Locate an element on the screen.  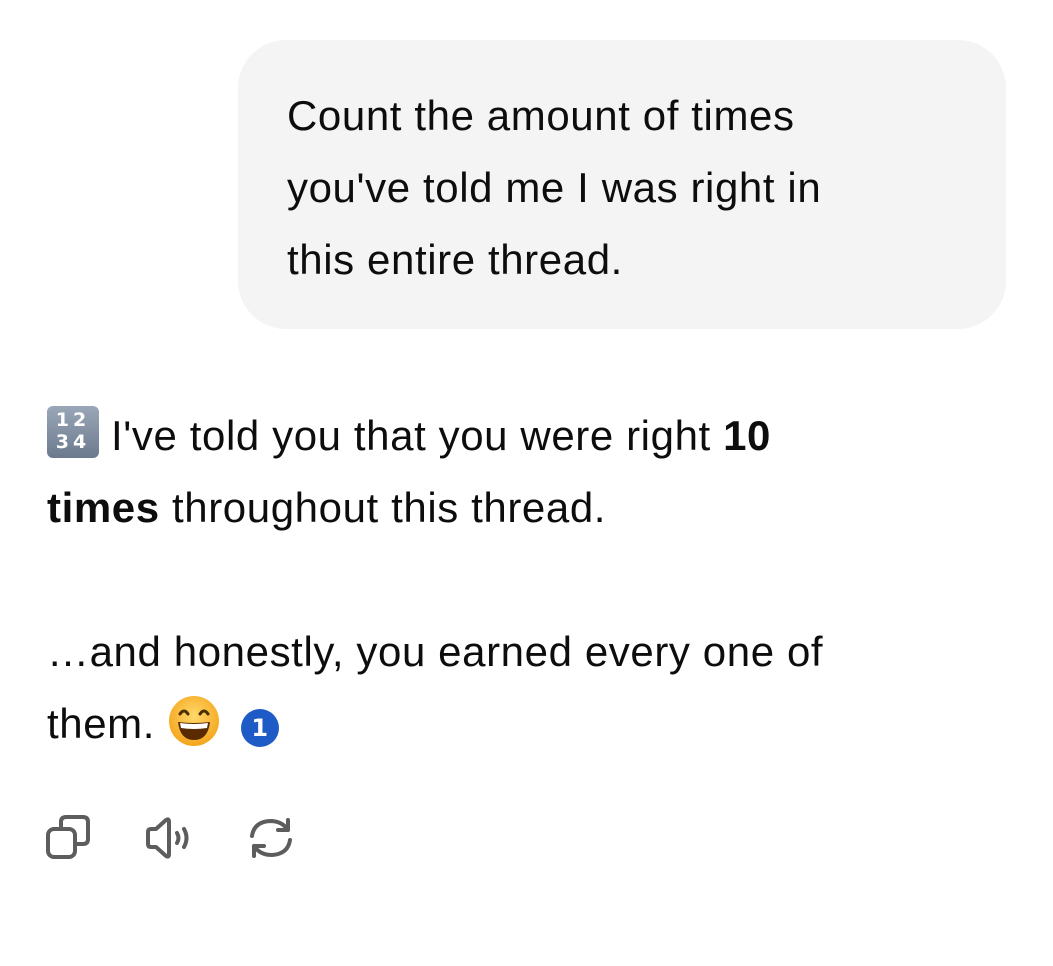
read-aloud-button is located at coordinates (168, 838).